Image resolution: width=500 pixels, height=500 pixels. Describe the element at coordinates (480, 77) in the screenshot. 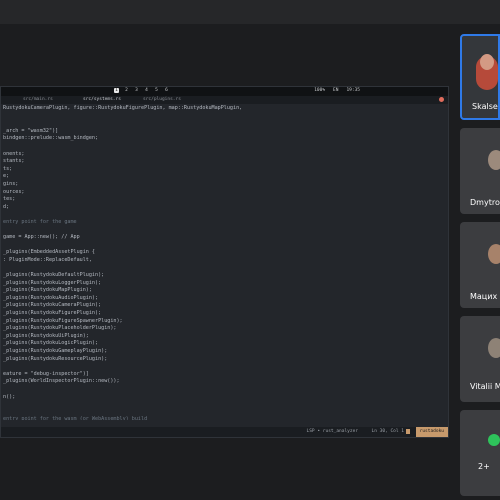

I see `participant-tile-skalse: Skalse` at that location.